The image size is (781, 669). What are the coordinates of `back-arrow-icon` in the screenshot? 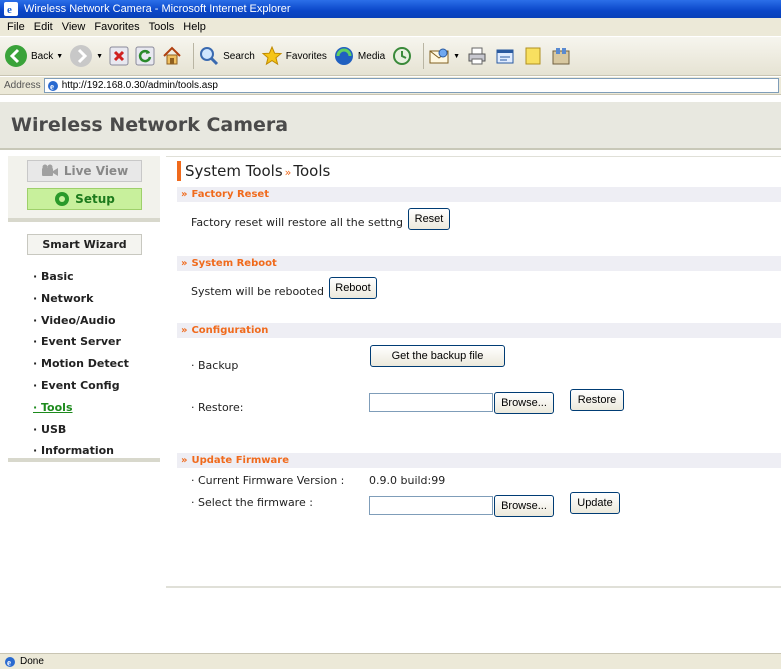 It's located at (16, 56).